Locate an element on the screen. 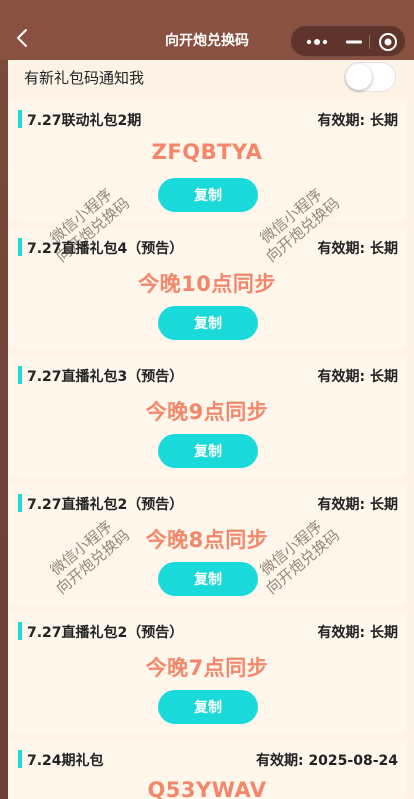 Image resolution: width=414 pixels, height=799 pixels. code-card: 7.27直播礼包2（预告） 有效期: 长期 今晚8点同步 复制 is located at coordinates (207, 545).